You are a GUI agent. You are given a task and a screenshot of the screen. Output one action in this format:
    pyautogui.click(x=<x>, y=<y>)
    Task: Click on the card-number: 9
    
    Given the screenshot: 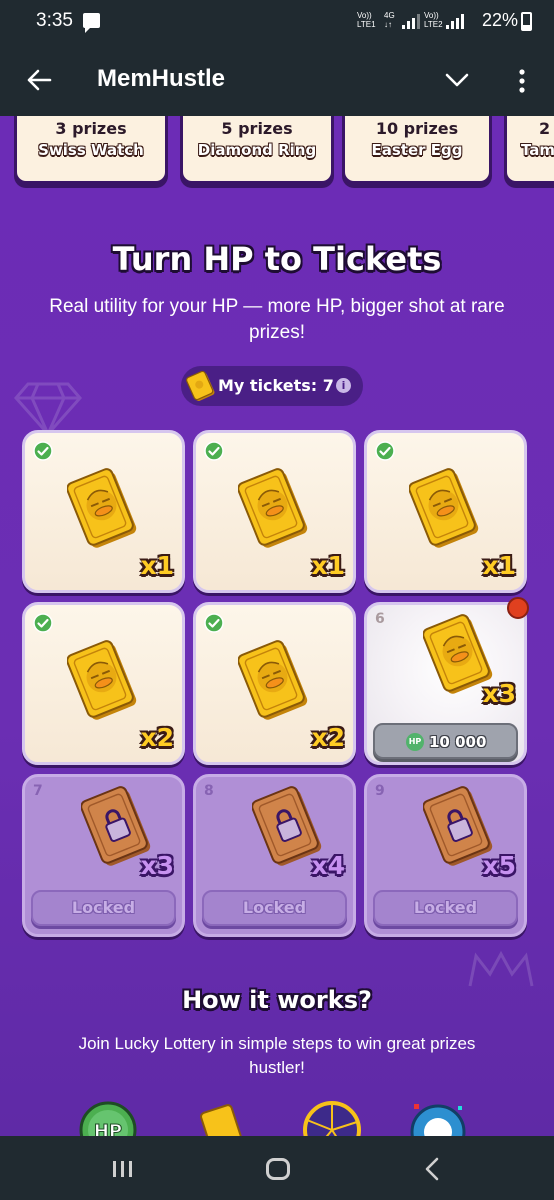 What is the action you would take?
    pyautogui.click(x=380, y=791)
    